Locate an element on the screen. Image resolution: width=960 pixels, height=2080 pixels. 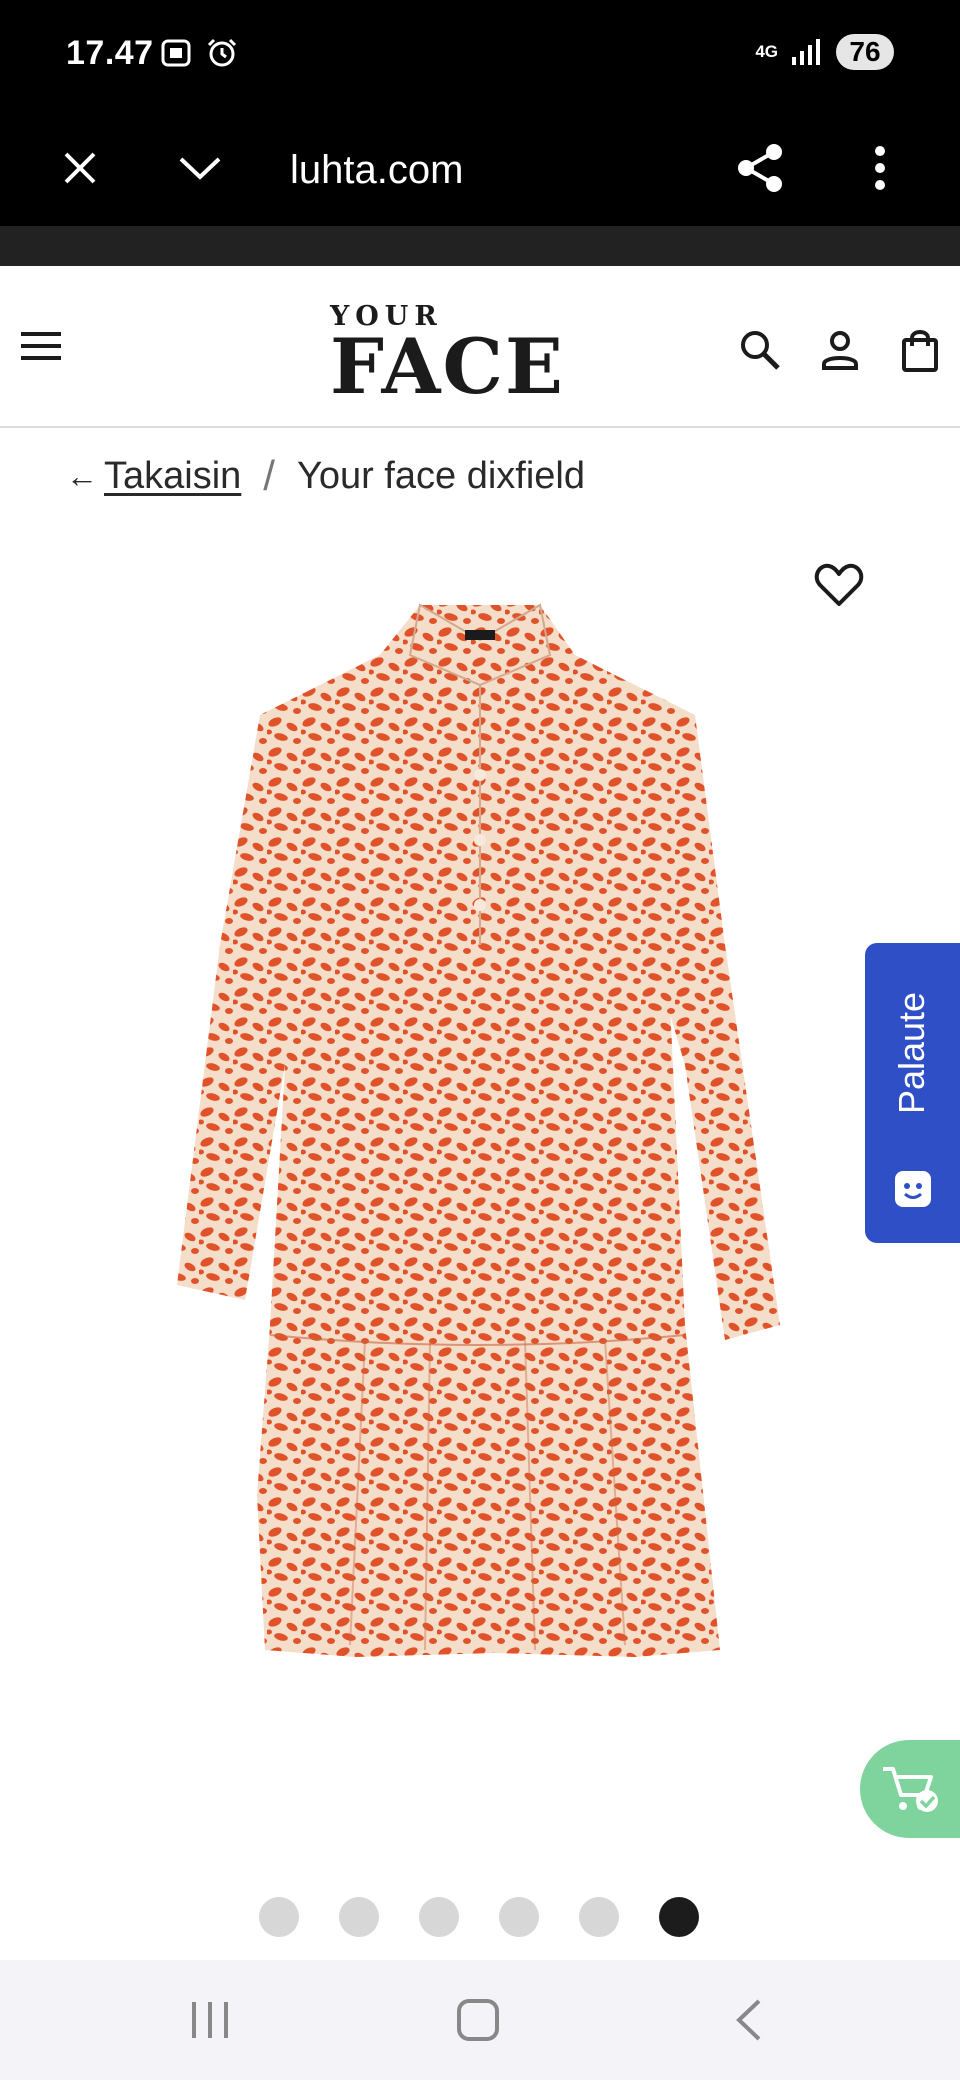
system-nav-bar is located at coordinates (480, 2020).